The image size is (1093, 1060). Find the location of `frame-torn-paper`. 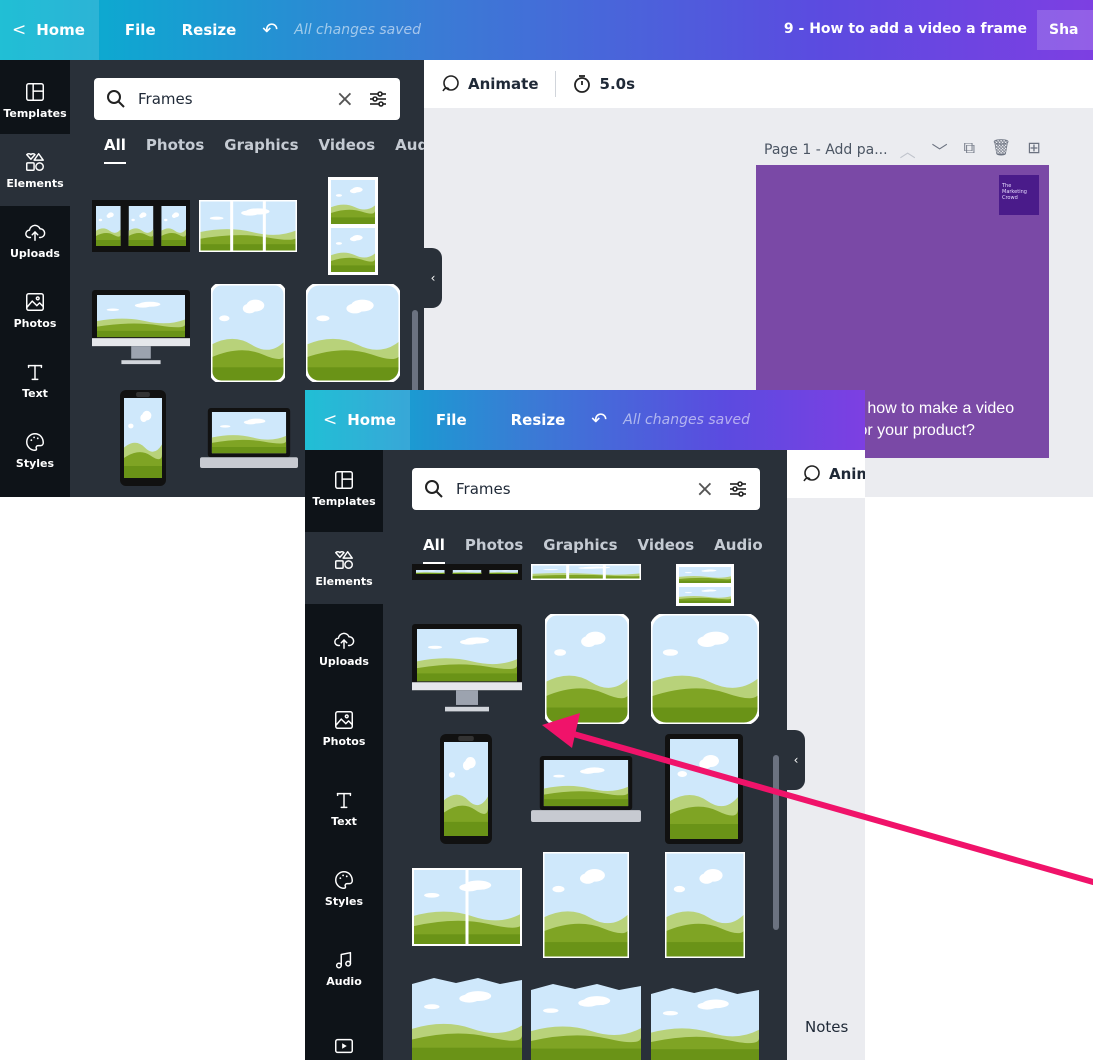

frame-torn-paper is located at coordinates (467, 1019).